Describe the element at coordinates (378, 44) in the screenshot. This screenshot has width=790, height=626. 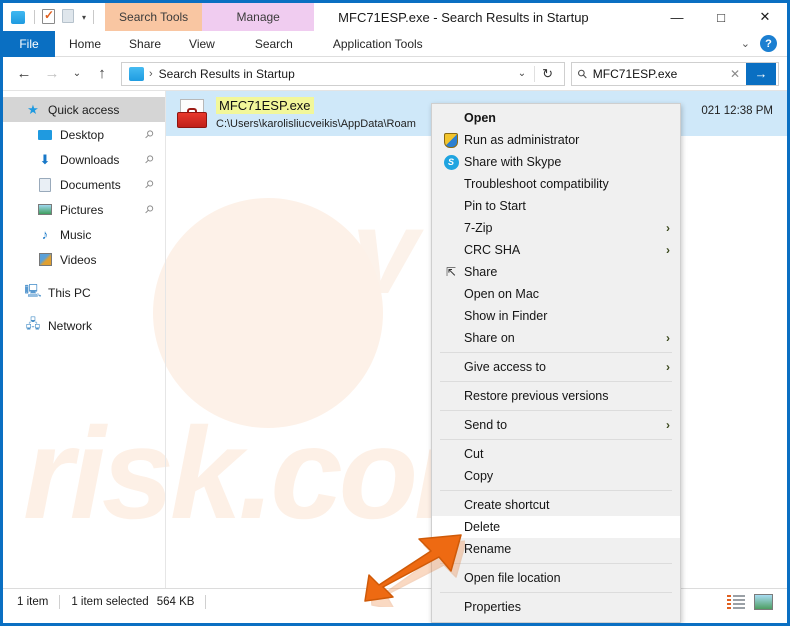
I see `tab-application-tools: Application Tools` at that location.